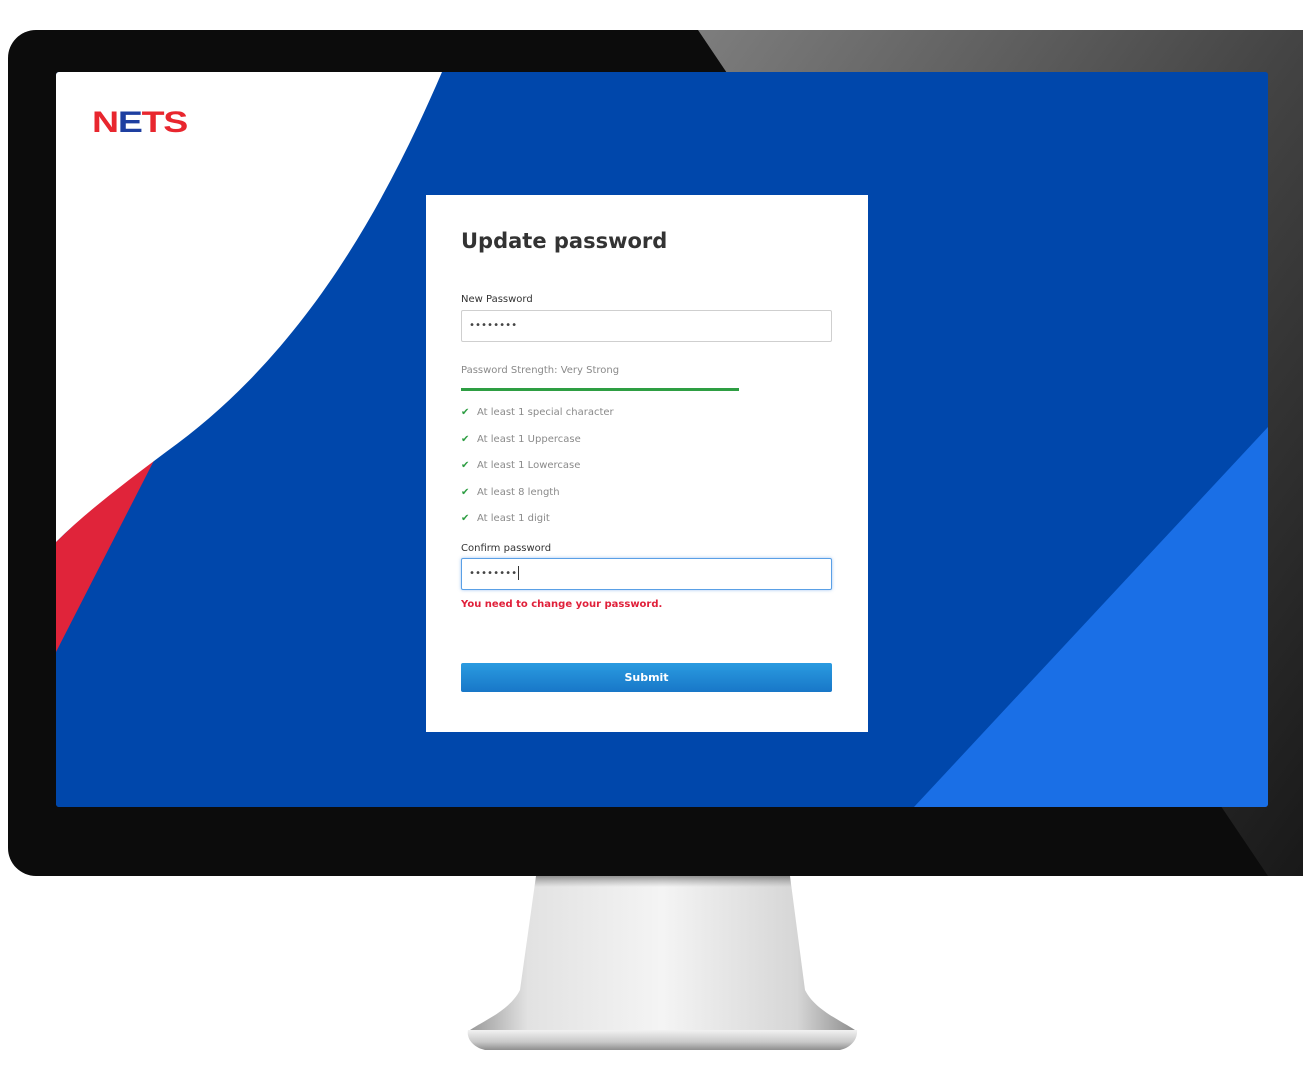  I want to click on password-rule-item: ✔ At least 1 special character, so click(537, 412).